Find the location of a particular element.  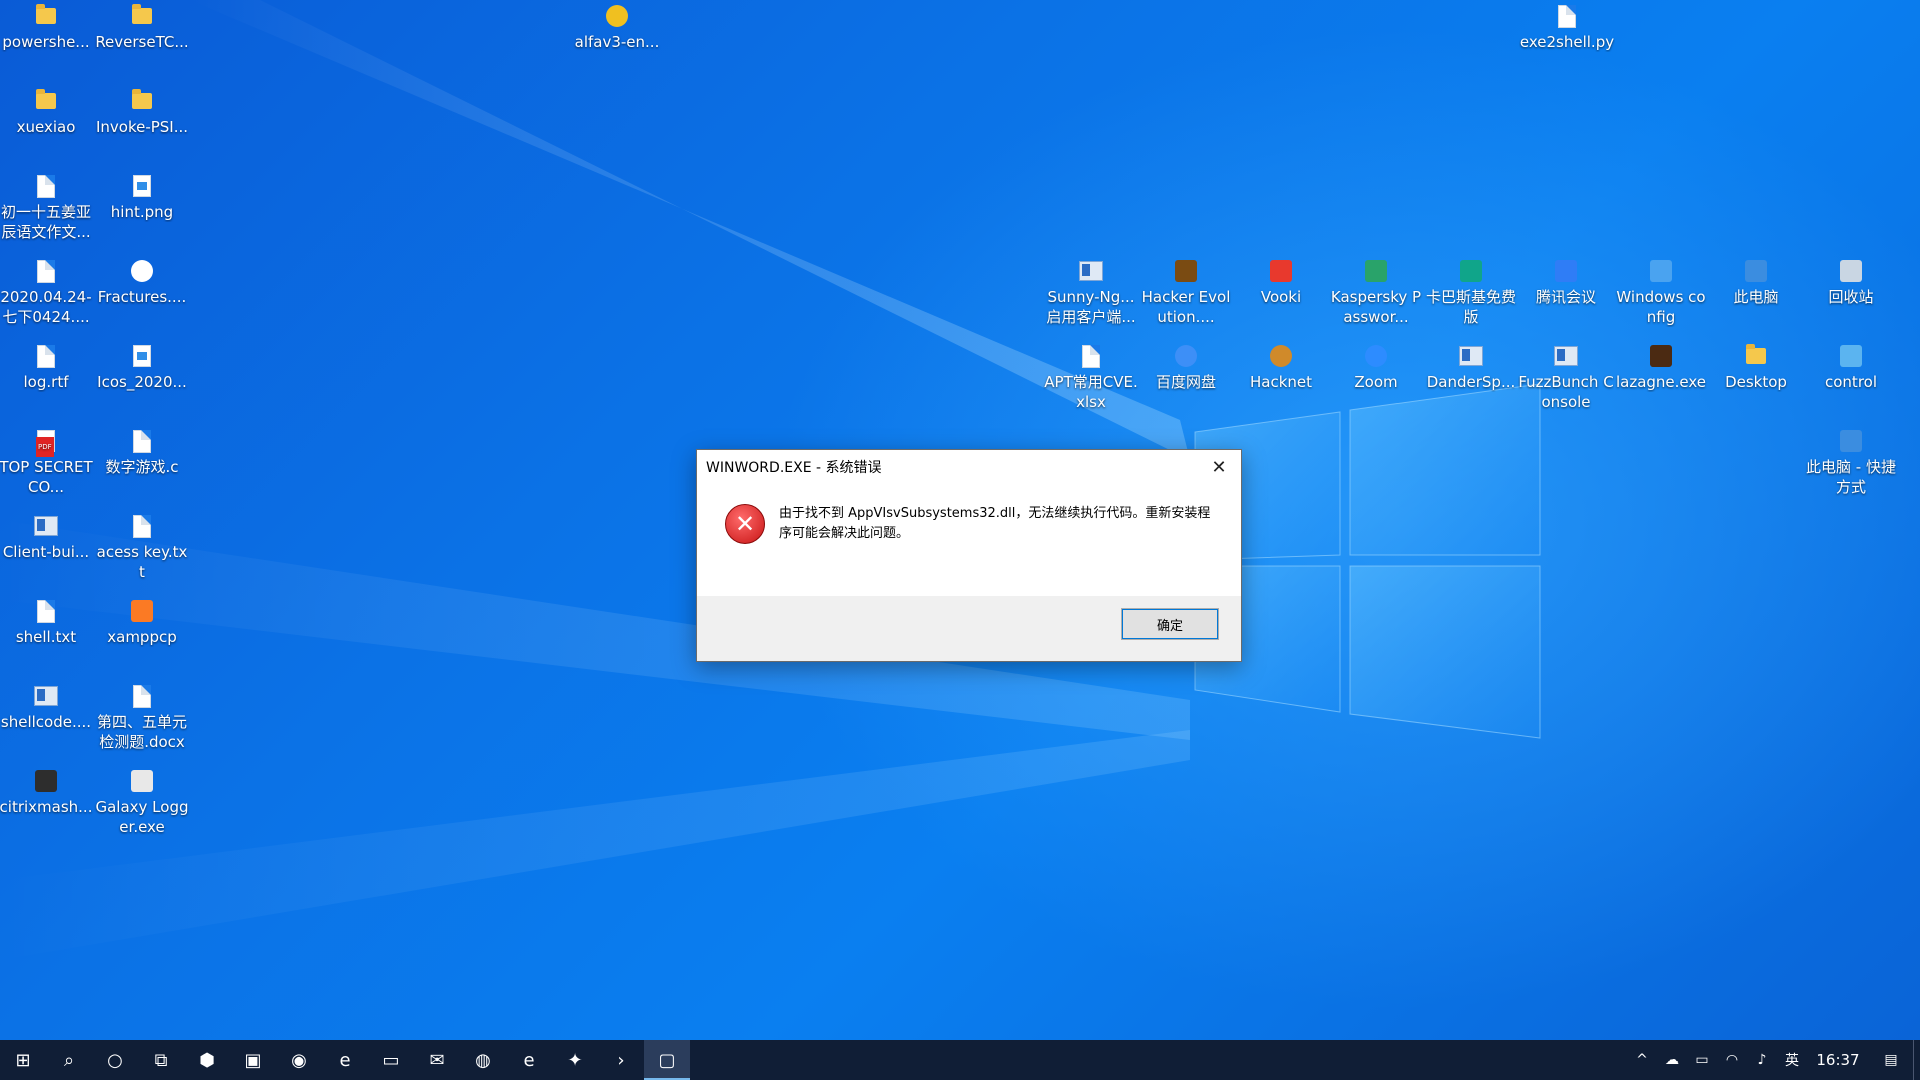

desktop-icon-label: Desktop is located at coordinates (1756, 382).